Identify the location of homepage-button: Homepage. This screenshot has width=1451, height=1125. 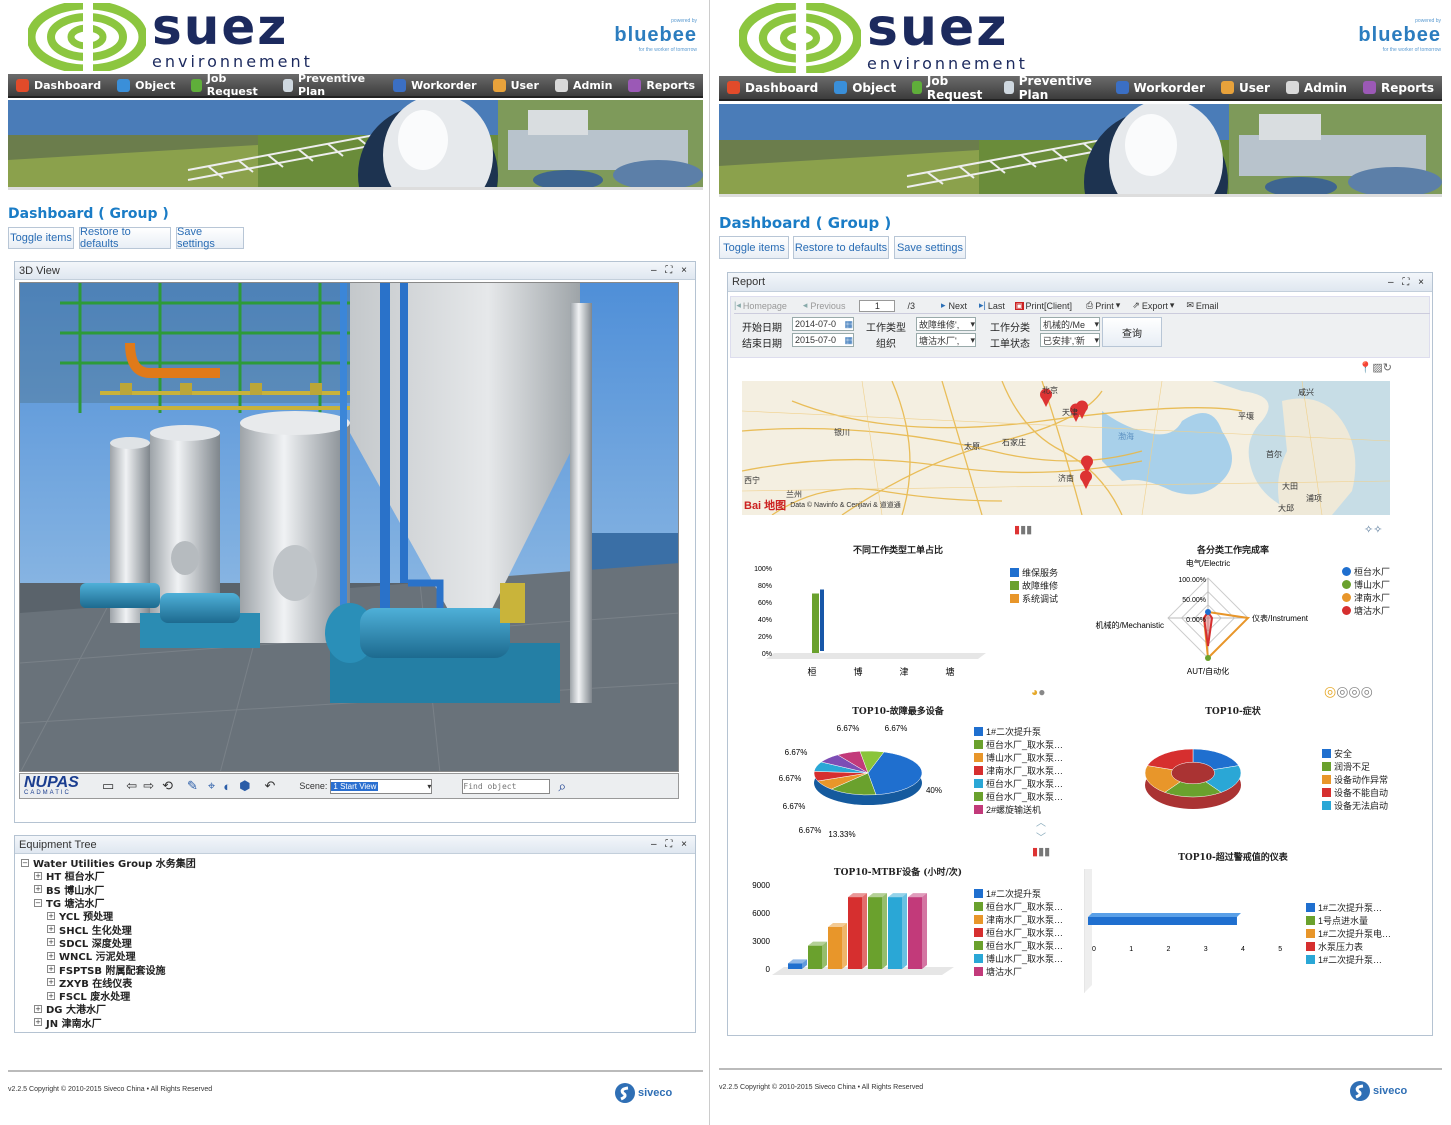
(765, 306).